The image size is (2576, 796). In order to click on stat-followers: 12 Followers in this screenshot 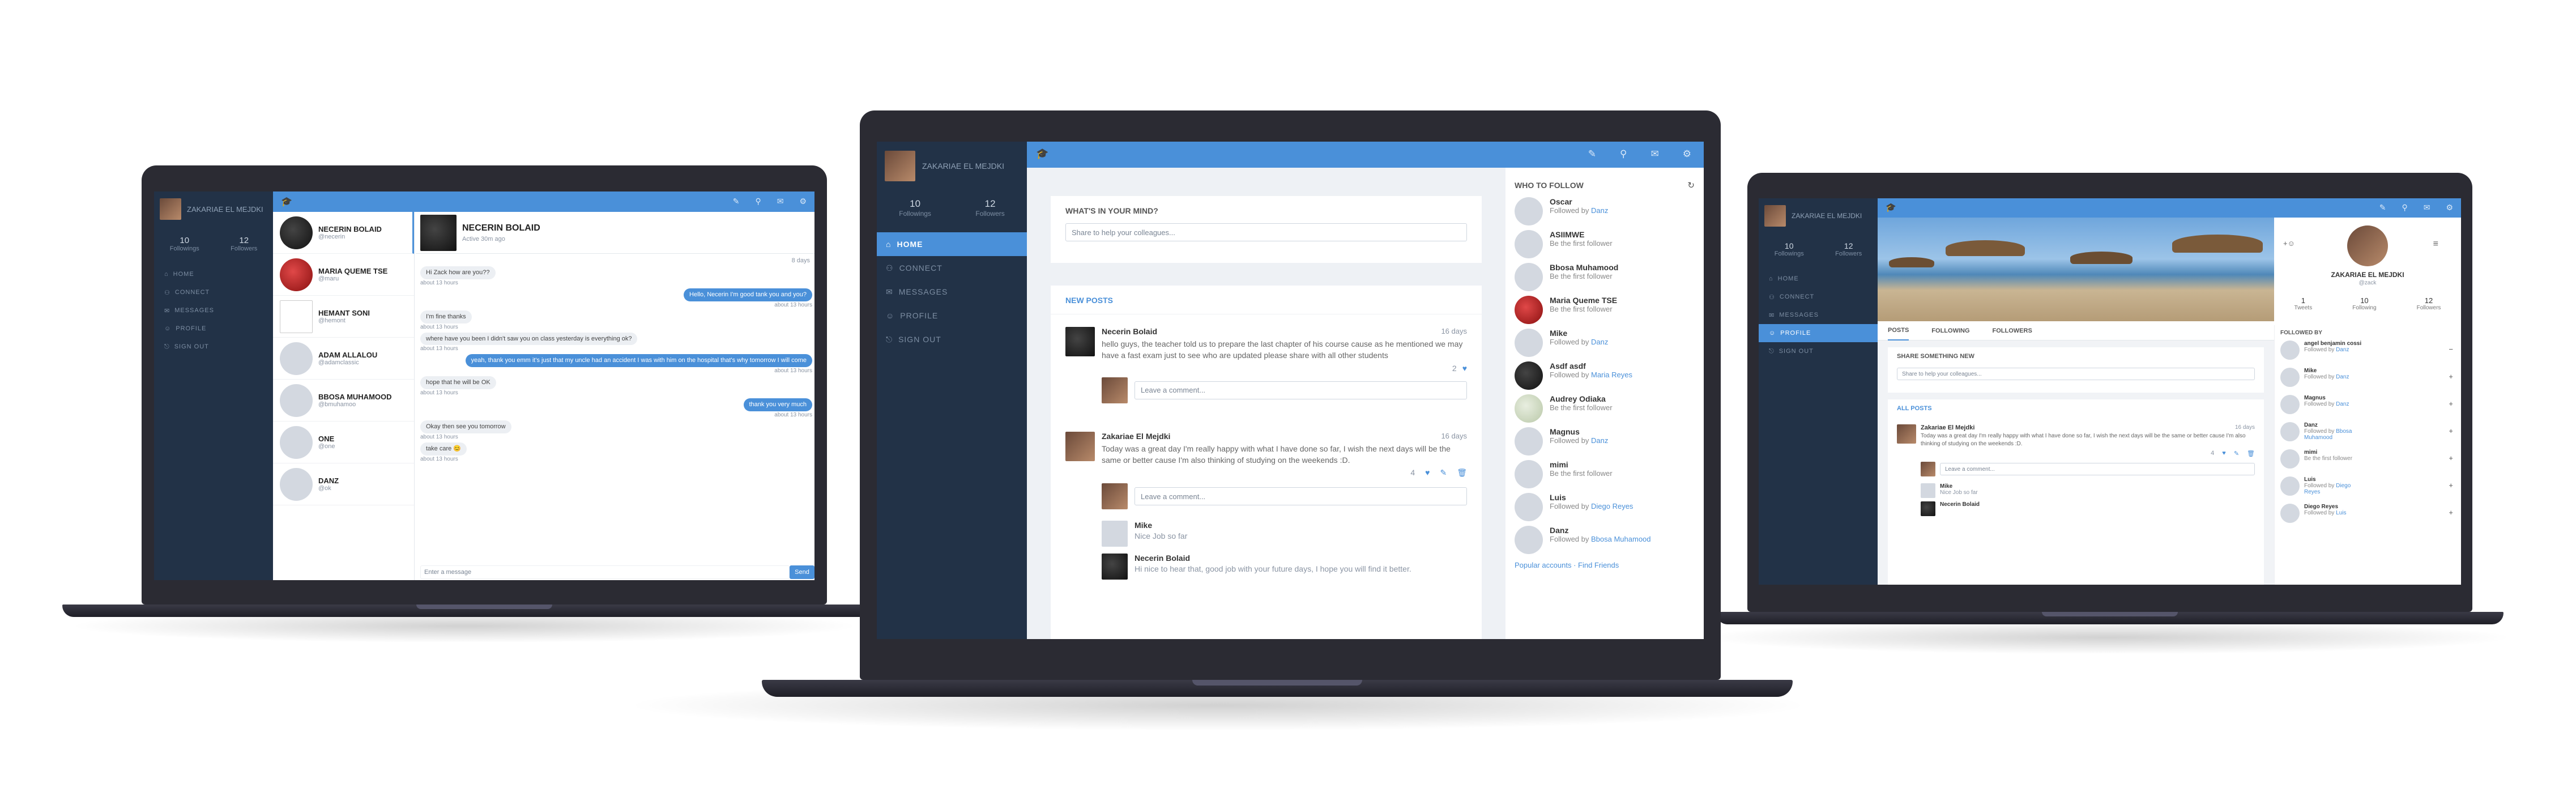, I will do `click(2429, 303)`.